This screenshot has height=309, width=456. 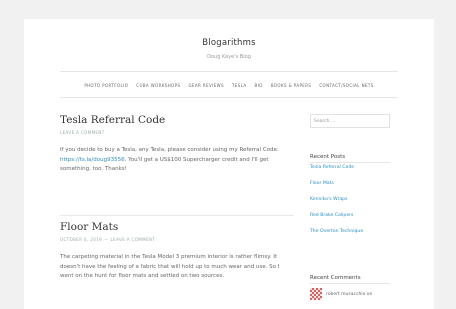 What do you see at coordinates (328, 157) in the screenshot?
I see `recent-posts-title: Recent Posts` at bounding box center [328, 157].